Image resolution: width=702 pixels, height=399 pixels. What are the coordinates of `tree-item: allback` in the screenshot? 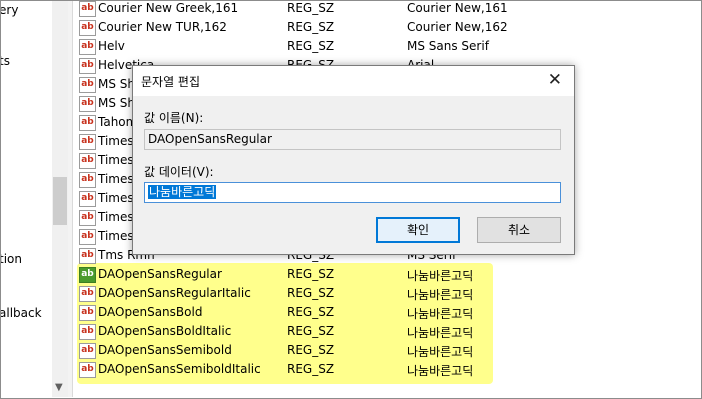 It's located at (21, 313).